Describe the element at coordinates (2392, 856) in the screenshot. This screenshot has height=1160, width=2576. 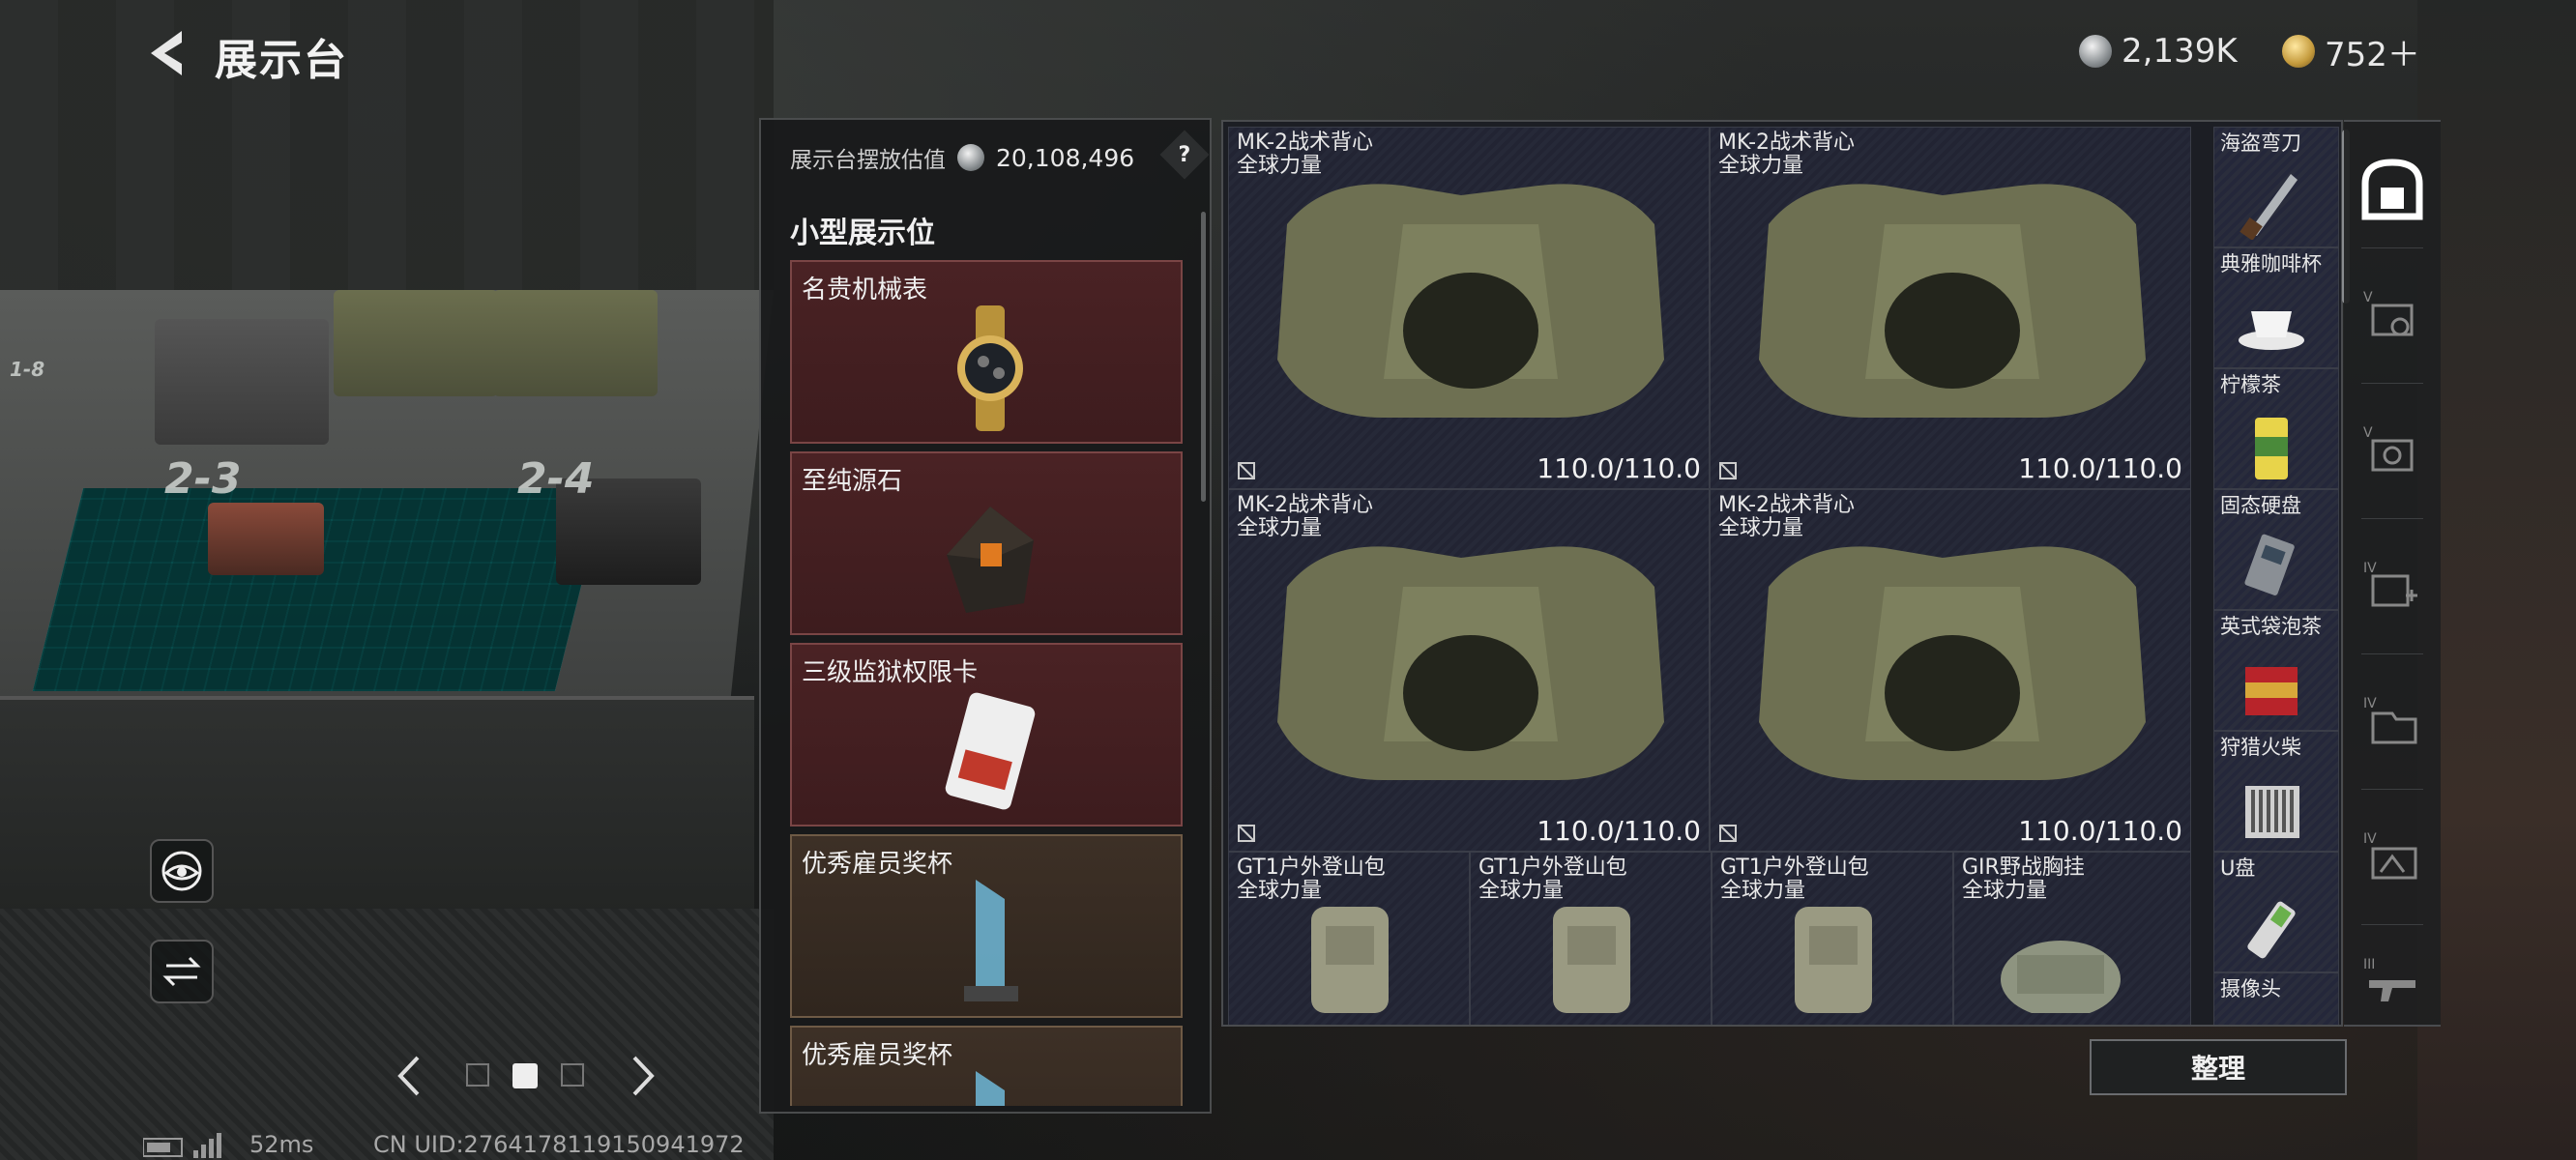
I see `container-category-icon: IV` at that location.